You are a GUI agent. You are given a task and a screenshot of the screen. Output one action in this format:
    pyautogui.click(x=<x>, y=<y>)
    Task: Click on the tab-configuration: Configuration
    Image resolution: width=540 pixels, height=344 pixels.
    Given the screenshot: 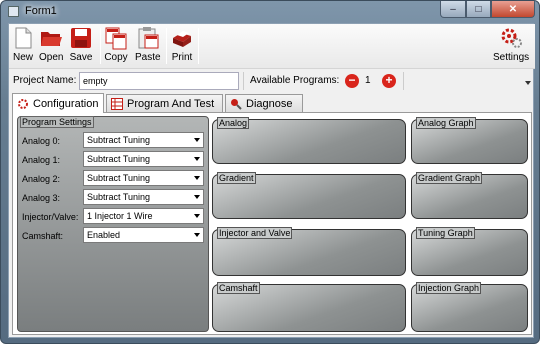 What is the action you would take?
    pyautogui.click(x=58, y=103)
    